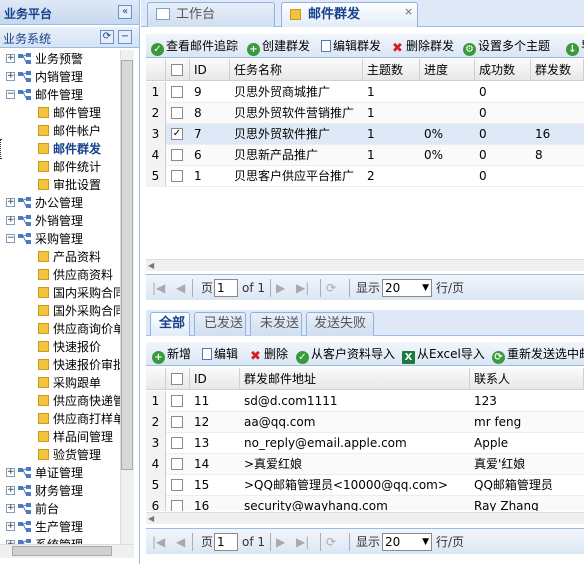 This screenshot has width=584, height=564. I want to click on tab-sent: 已发送, so click(220, 324).